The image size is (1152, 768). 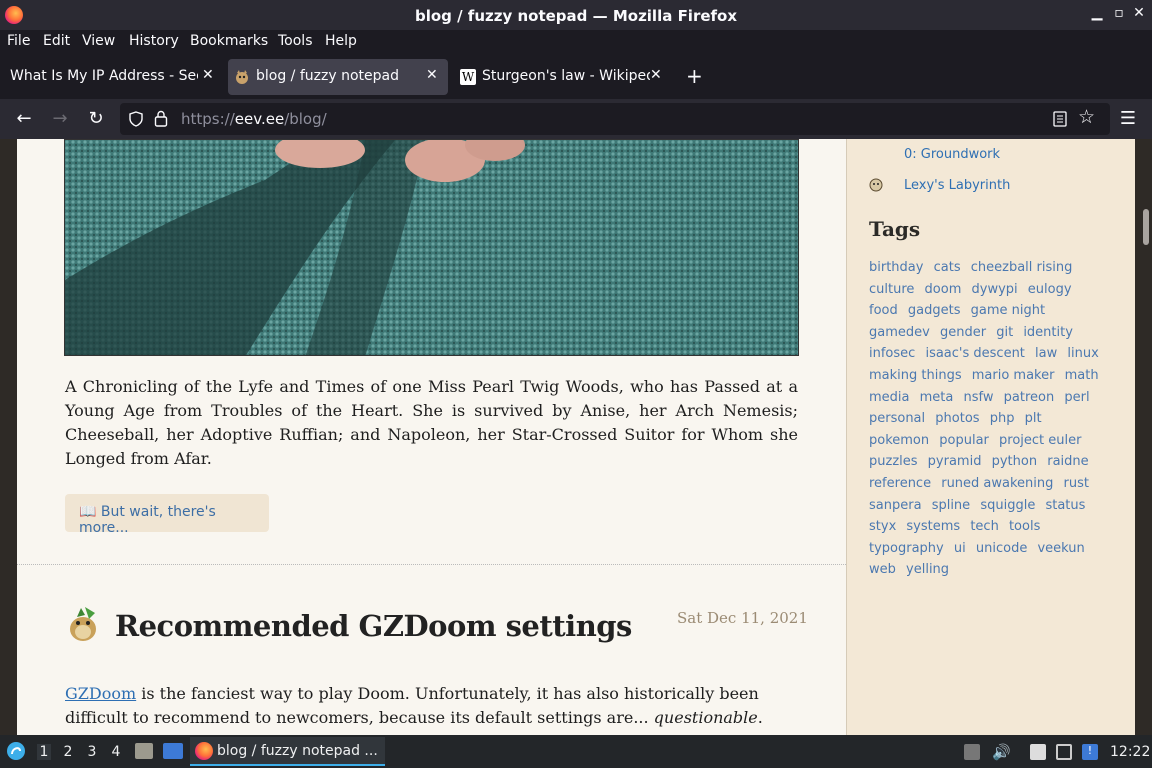 I want to click on url-bar: https://eev.ee/blog/ ☆, so click(x=615, y=119).